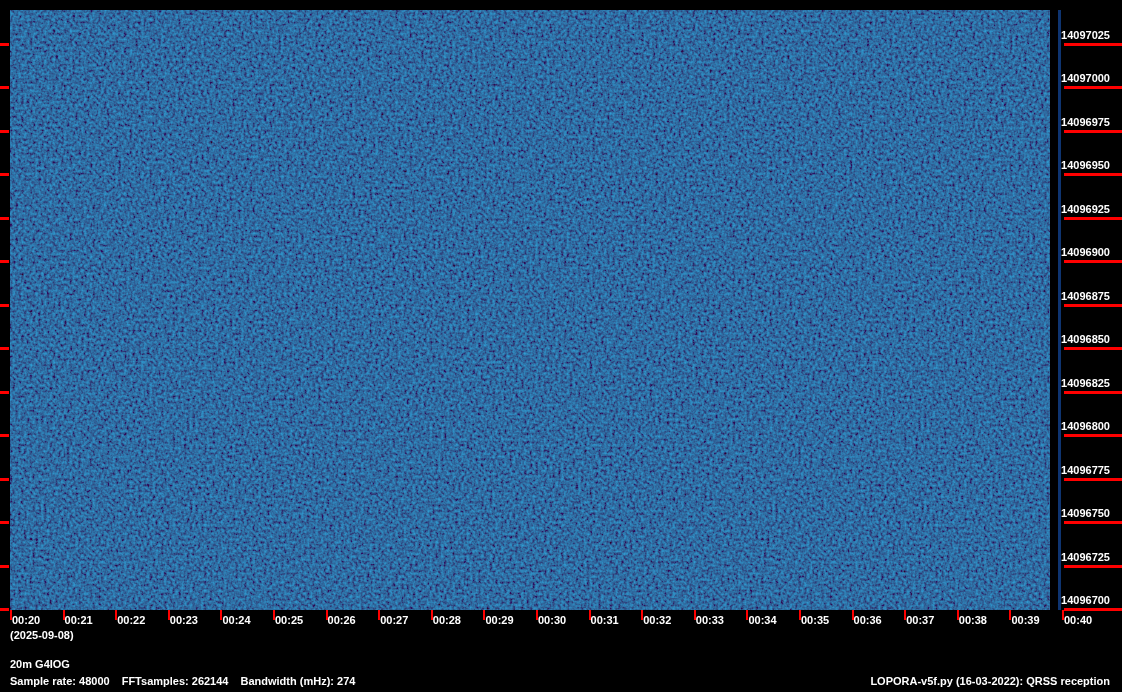 This screenshot has height=692, width=1122. Describe the element at coordinates (762, 620) in the screenshot. I see `time-label: 00:34` at that location.